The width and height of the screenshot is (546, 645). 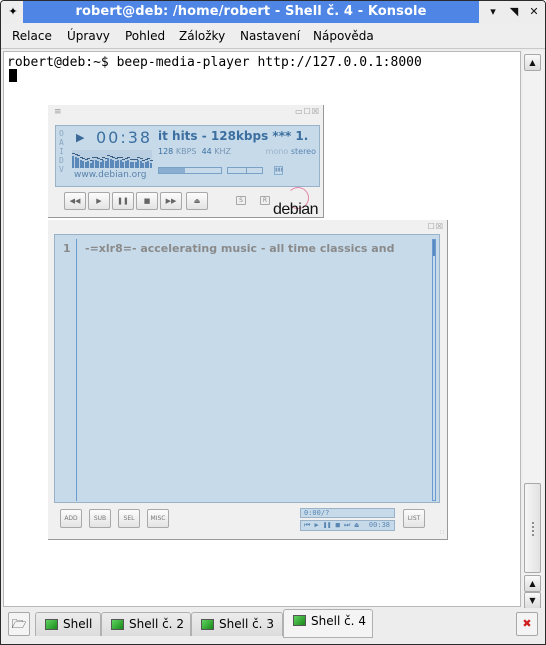 I want to click on clutterbar: O A I D V, so click(x=62, y=151).